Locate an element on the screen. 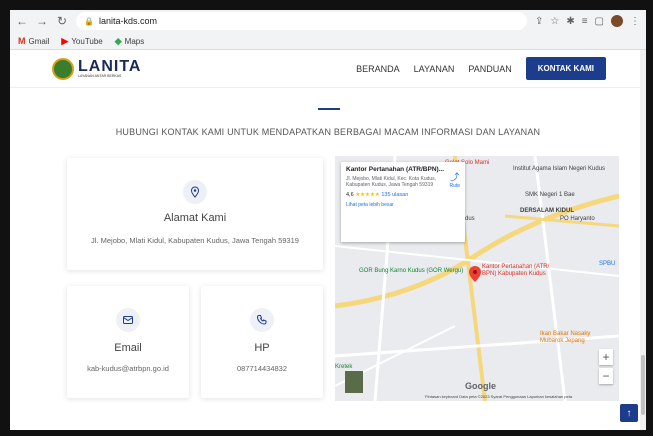 This screenshot has width=653, height=436. email-card: Email kab-kudus@atrbpn.go.id is located at coordinates (128, 342).